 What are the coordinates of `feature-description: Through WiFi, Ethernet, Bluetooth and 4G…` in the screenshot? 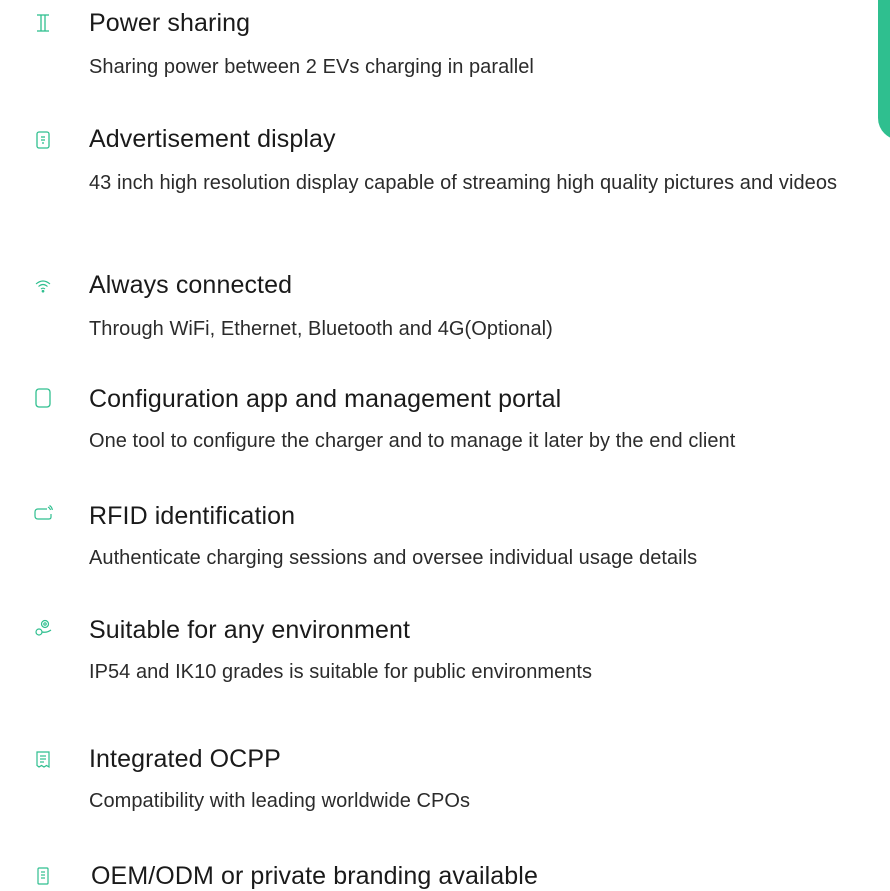 It's located at (321, 329).